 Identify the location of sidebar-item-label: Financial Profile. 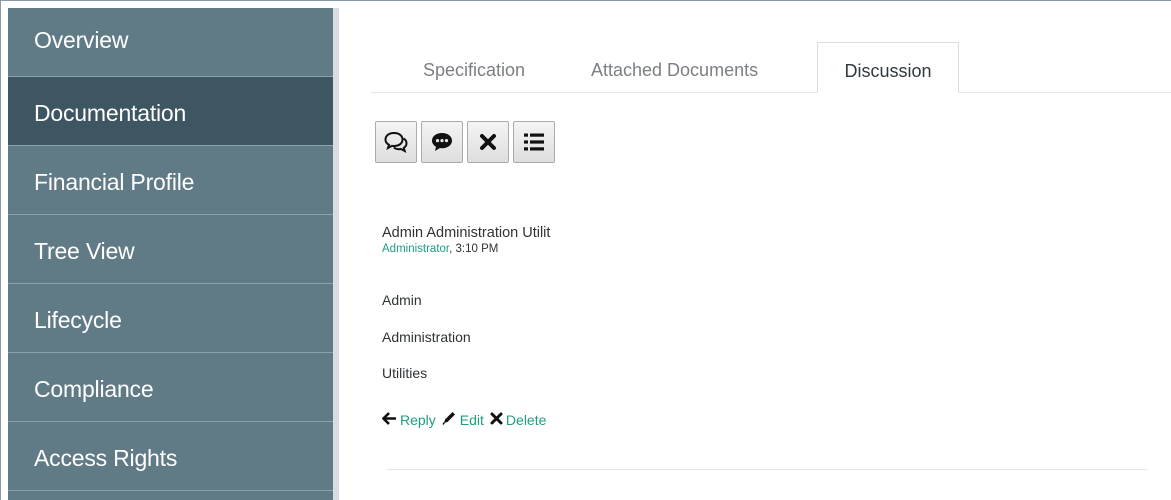
(114, 182).